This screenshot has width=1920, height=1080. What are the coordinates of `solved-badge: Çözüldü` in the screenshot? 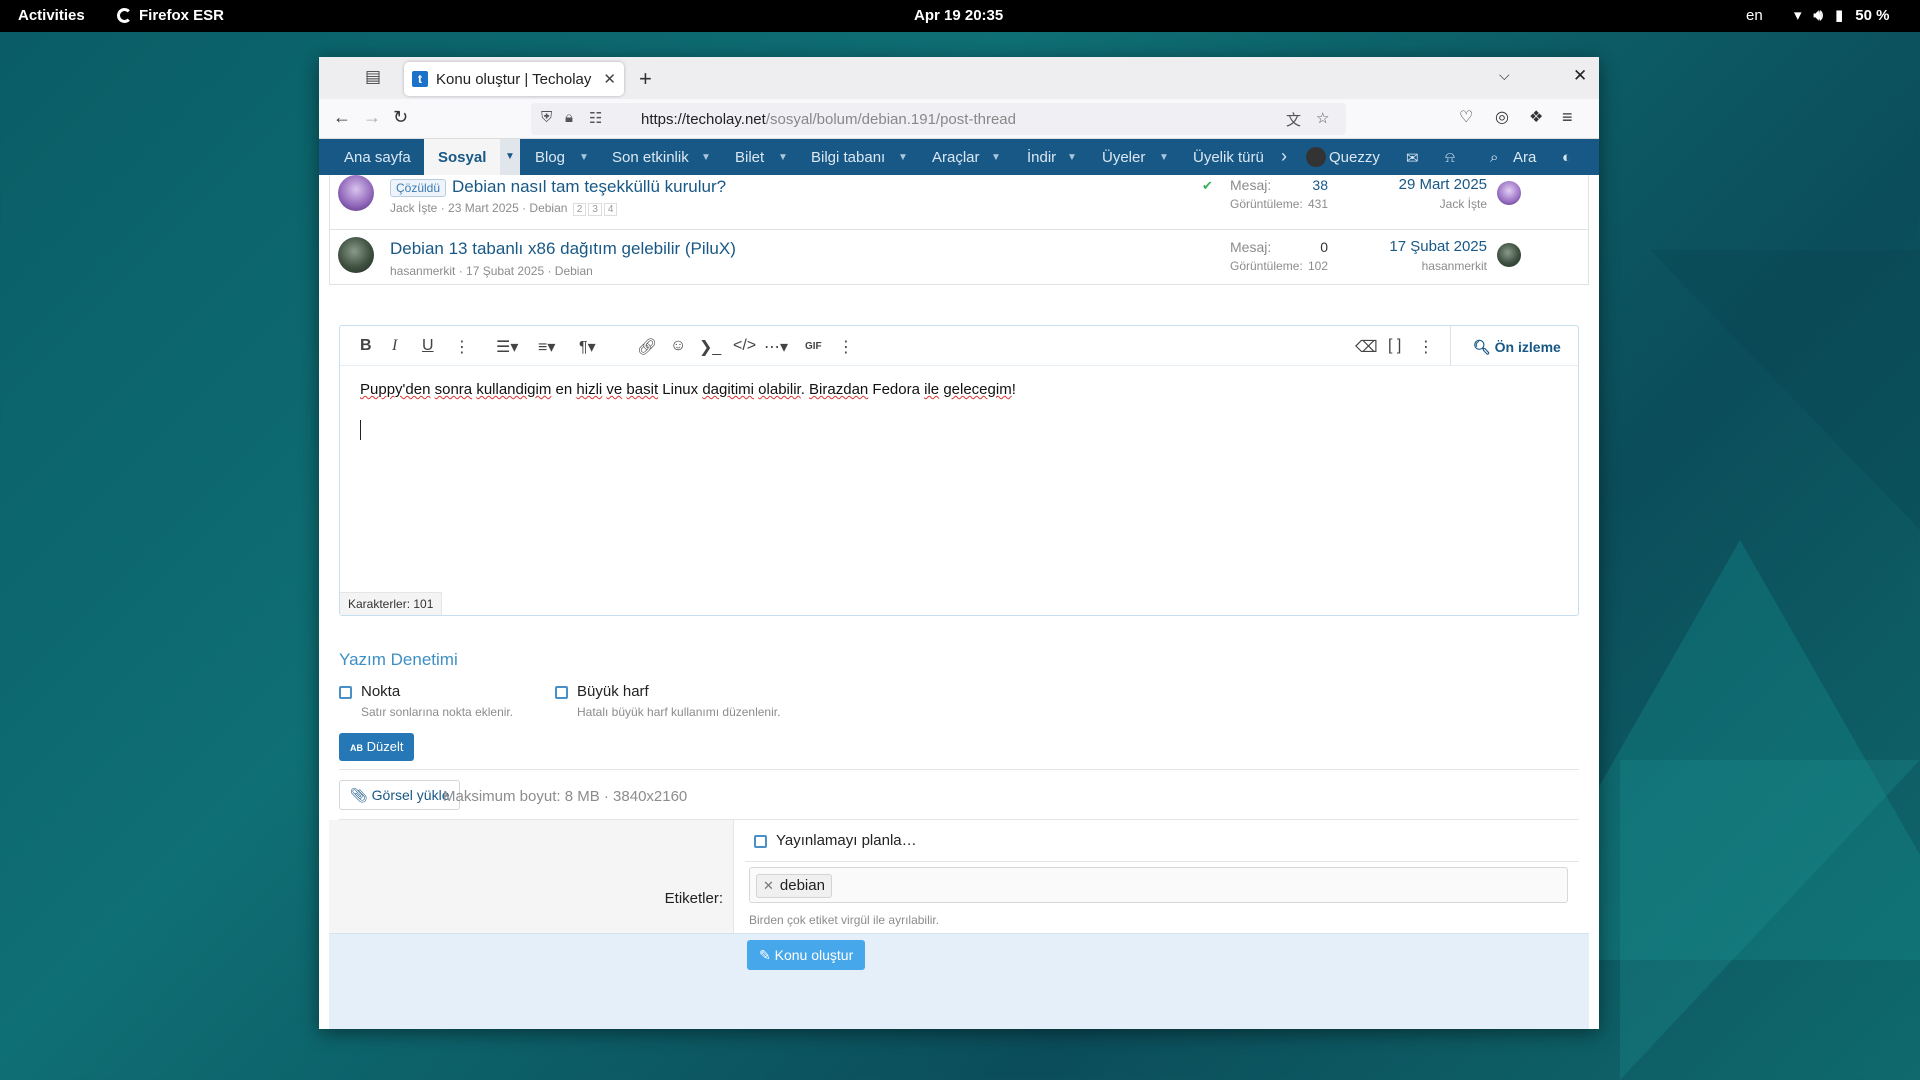 It's located at (418, 188).